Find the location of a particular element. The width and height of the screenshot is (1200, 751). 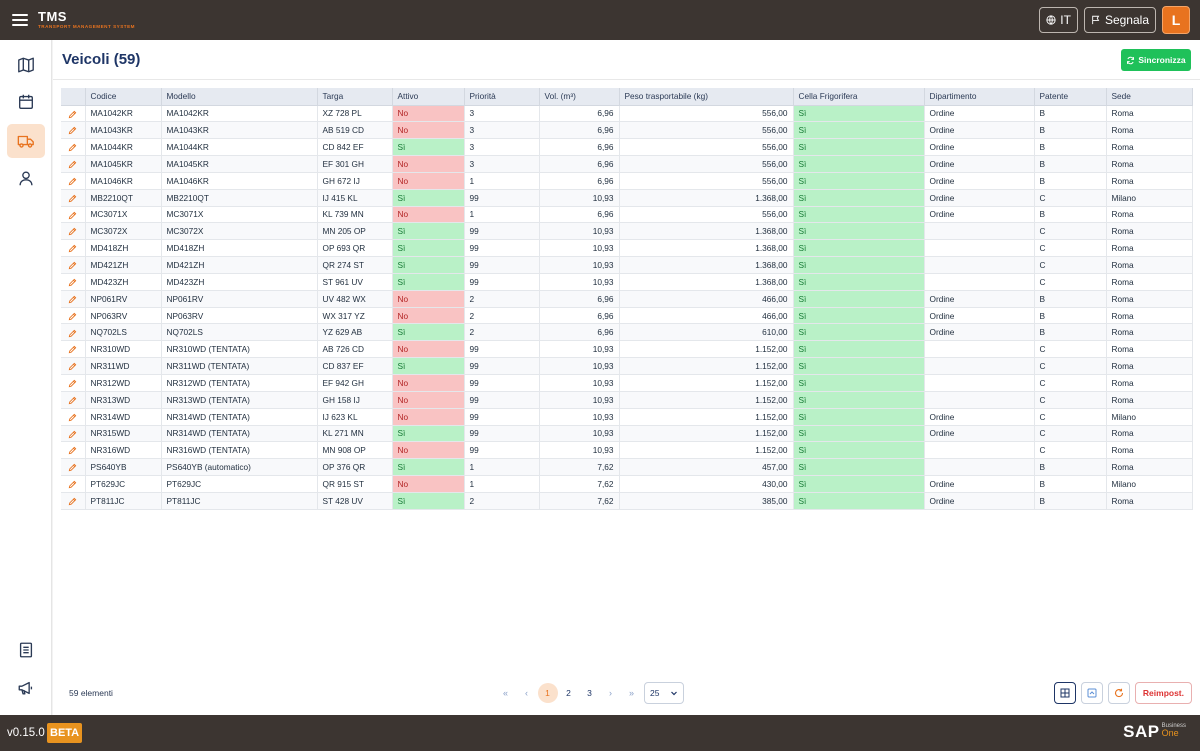

user-avatar: L is located at coordinates (1176, 20).